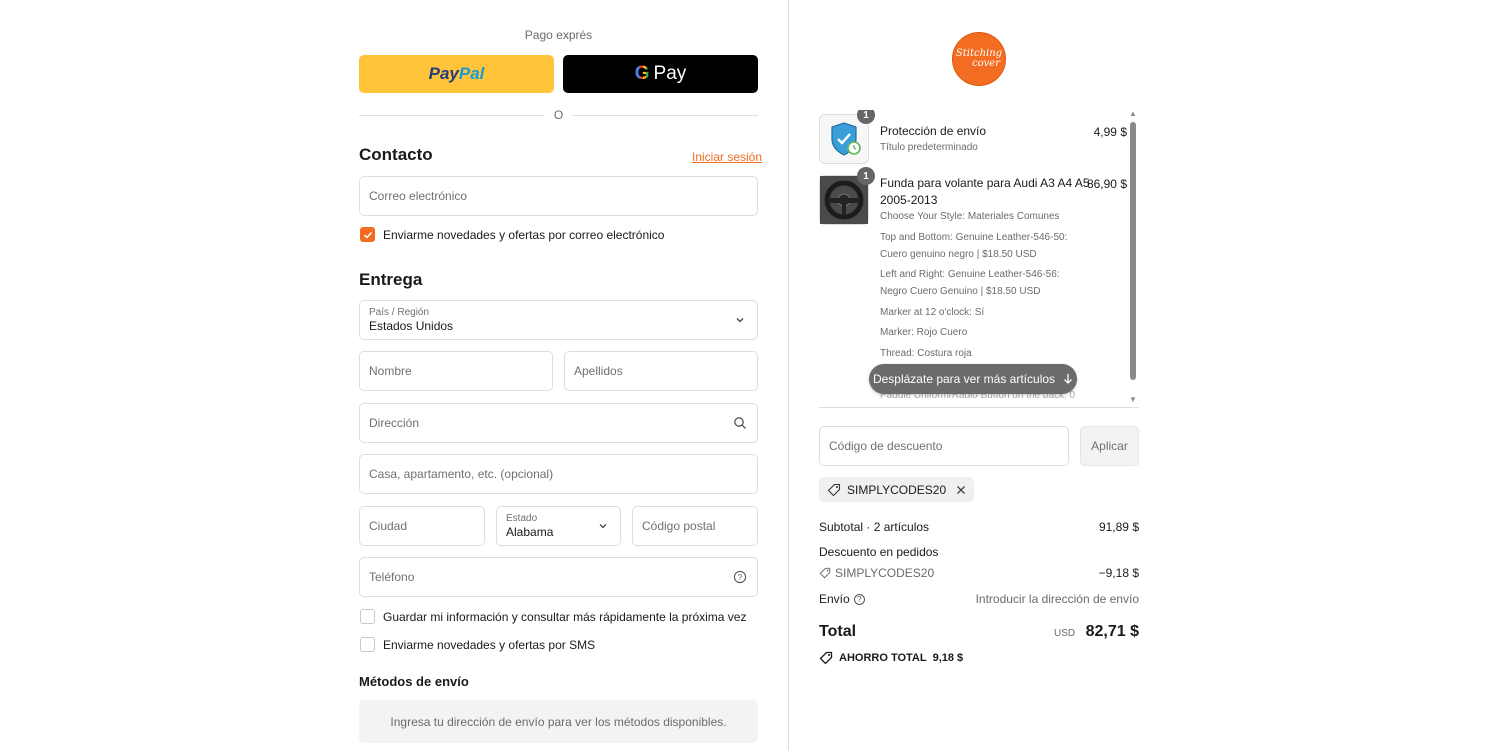 The width and height of the screenshot is (1500, 750). What do you see at coordinates (1112, 631) in the screenshot?
I see `total-value: 82,71 $` at bounding box center [1112, 631].